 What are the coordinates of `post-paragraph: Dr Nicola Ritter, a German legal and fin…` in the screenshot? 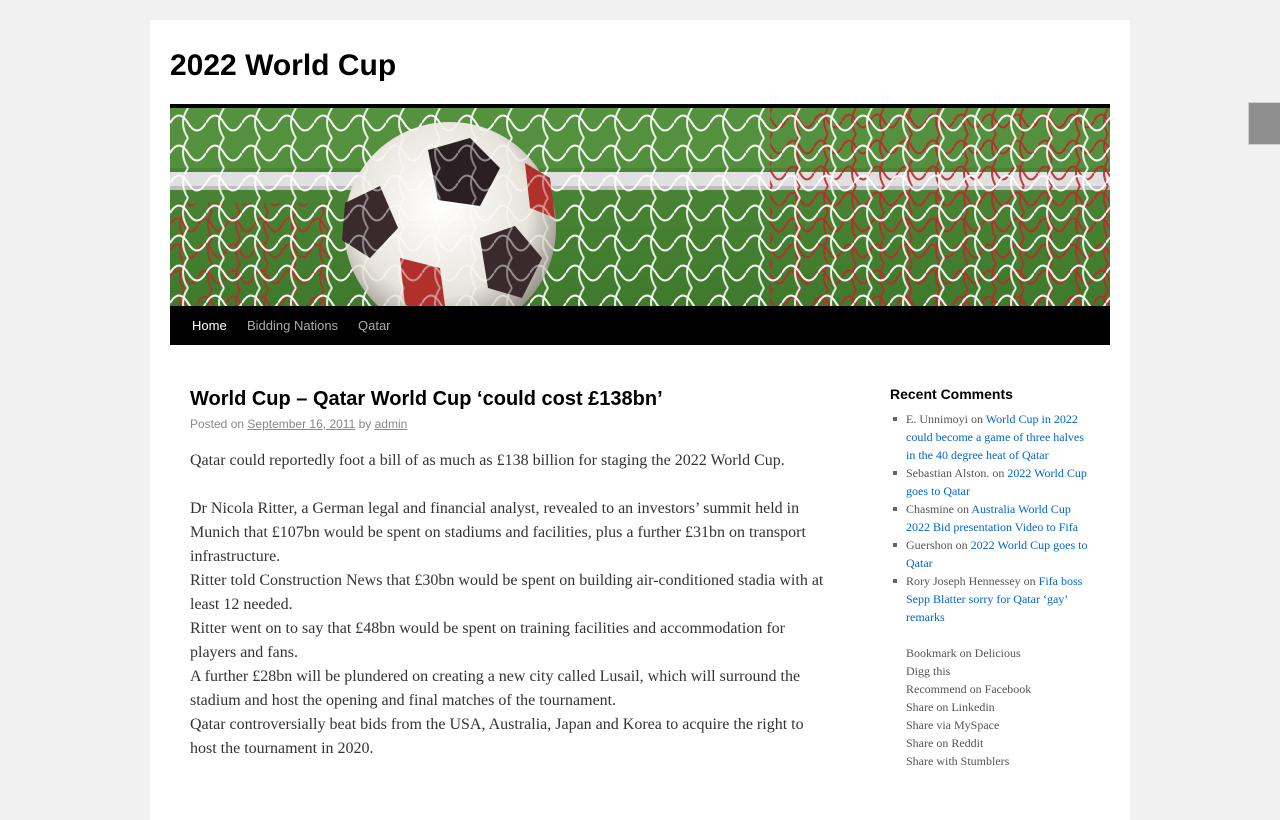 It's located at (498, 532).